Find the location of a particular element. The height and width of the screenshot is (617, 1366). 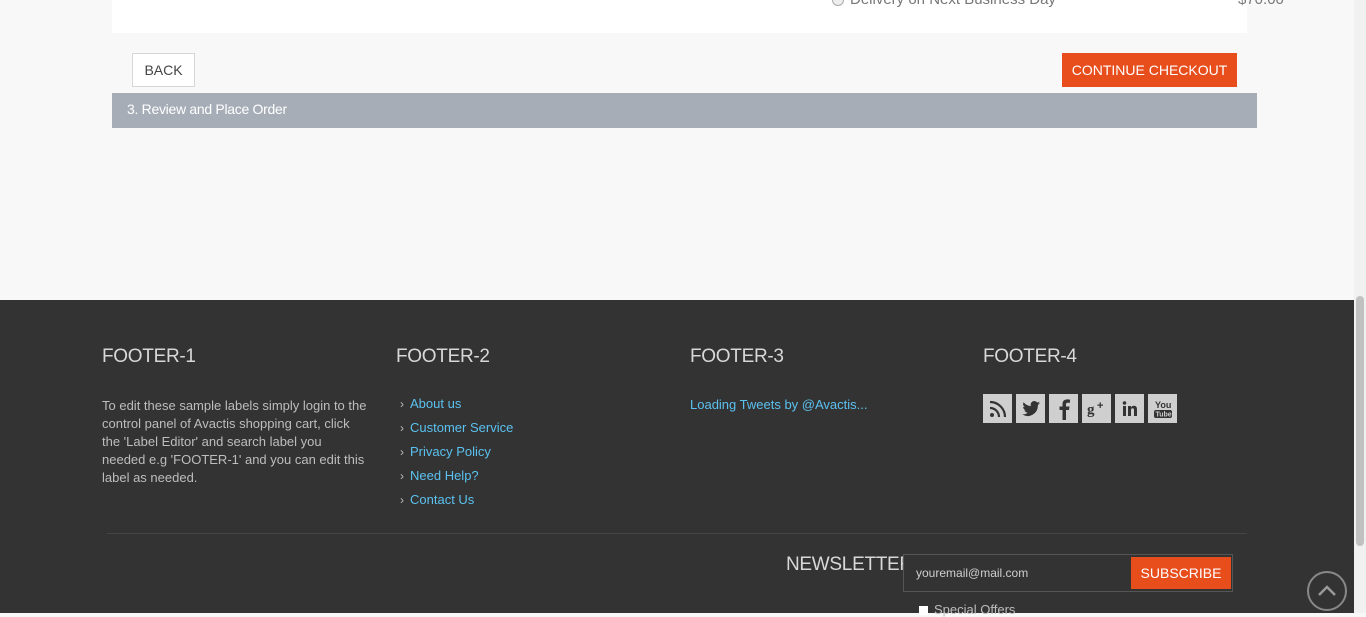

shipping-option: Delivery on Next Business Day is located at coordinates (944, 4).